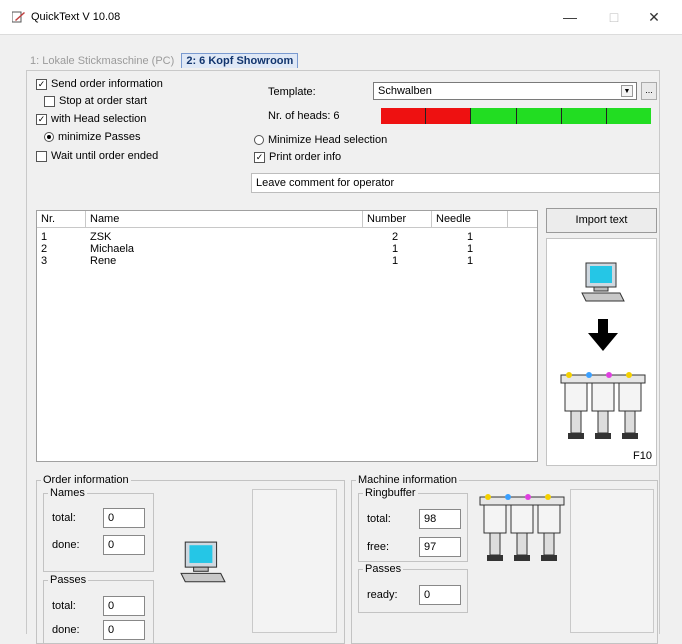 The image size is (682, 644). What do you see at coordinates (378, 547) in the screenshot?
I see `ringbuffer-free-label: free:` at bounding box center [378, 547].